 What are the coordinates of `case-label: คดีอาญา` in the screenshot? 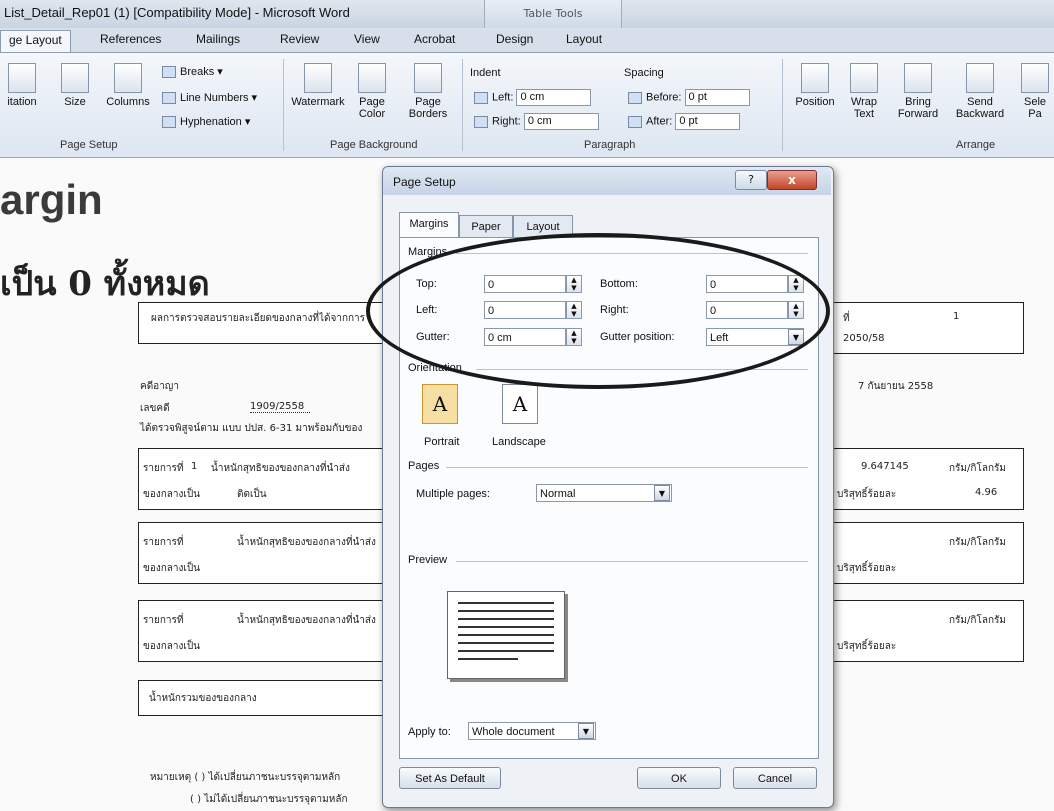 It's located at (159, 386).